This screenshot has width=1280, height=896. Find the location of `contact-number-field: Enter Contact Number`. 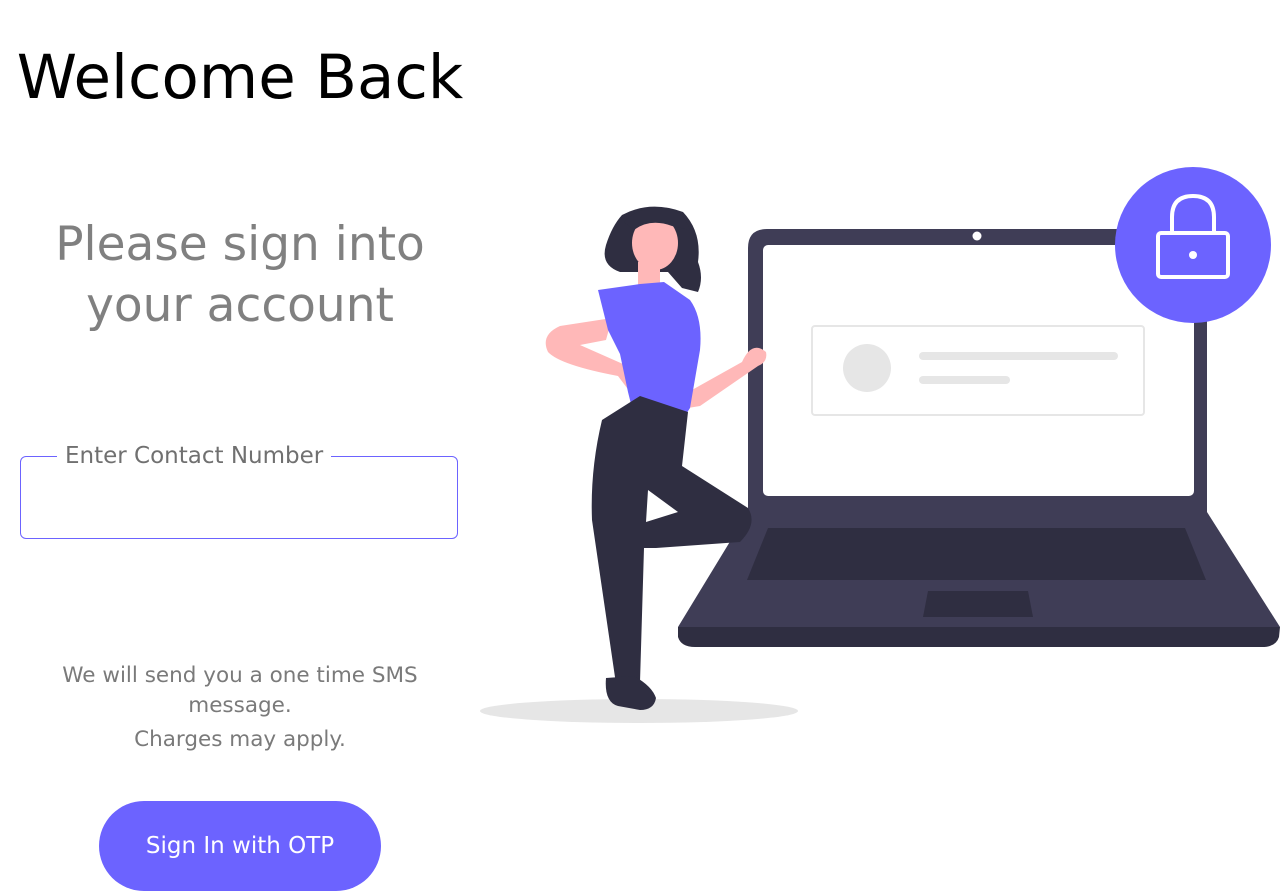

contact-number-field: Enter Contact Number is located at coordinates (239, 490).